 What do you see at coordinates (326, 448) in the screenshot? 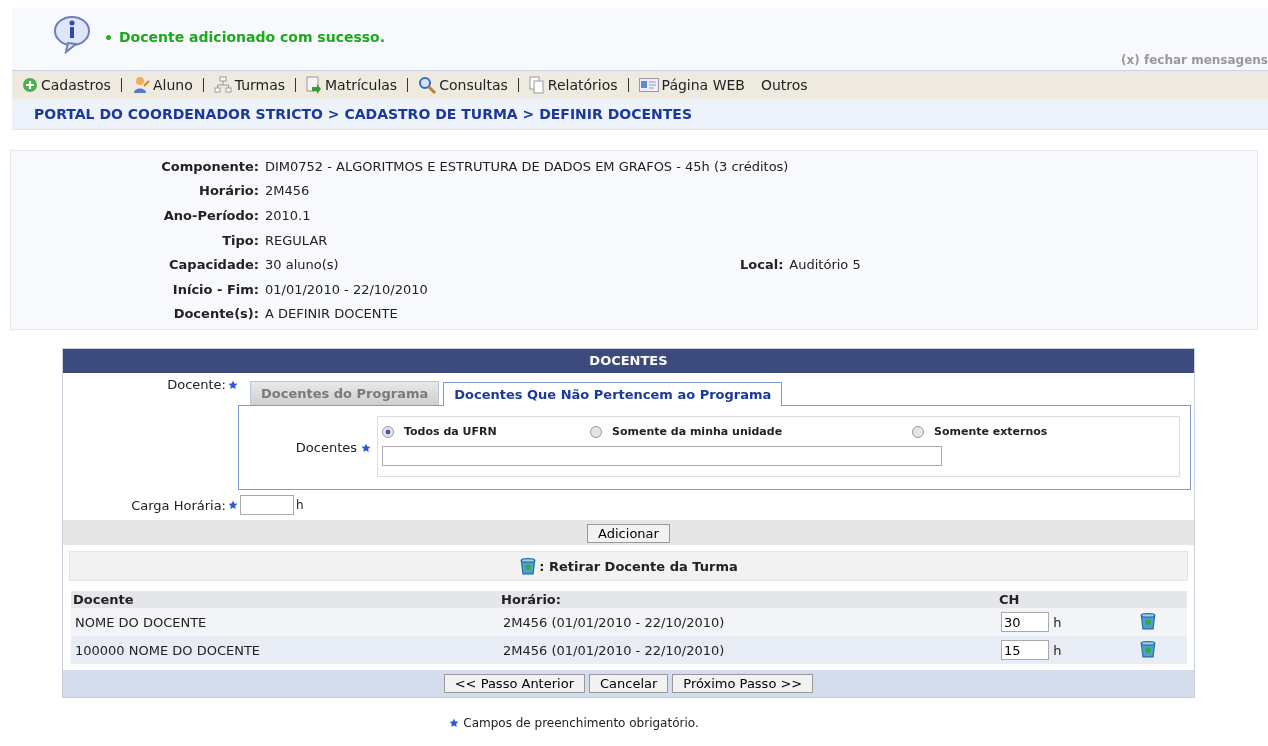
I see `docentes-label: Docentes` at bounding box center [326, 448].